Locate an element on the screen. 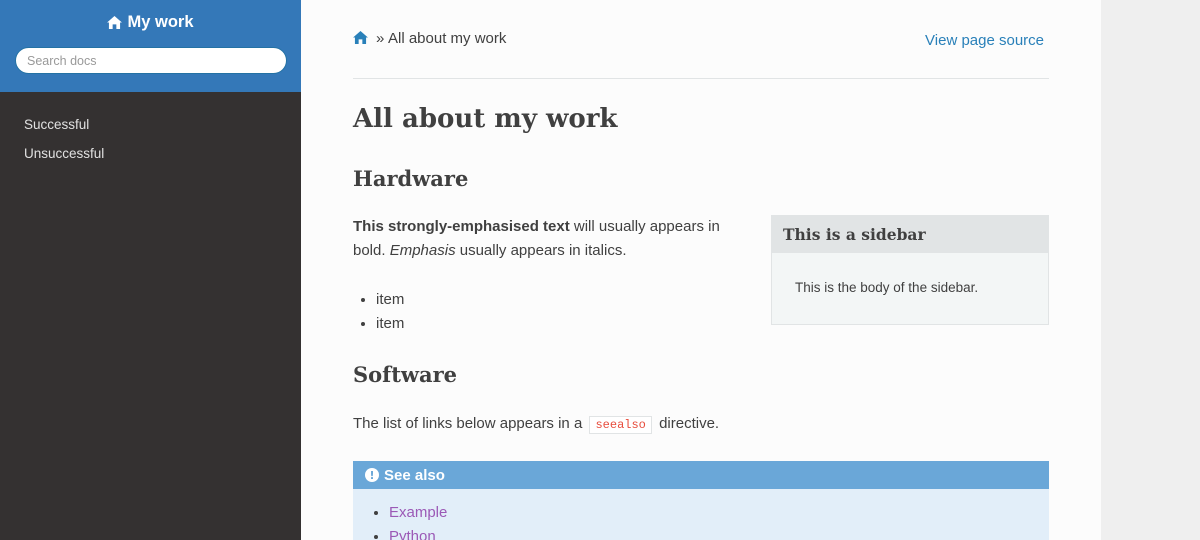 The width and height of the screenshot is (1200, 540). link-example: Example is located at coordinates (418, 512).